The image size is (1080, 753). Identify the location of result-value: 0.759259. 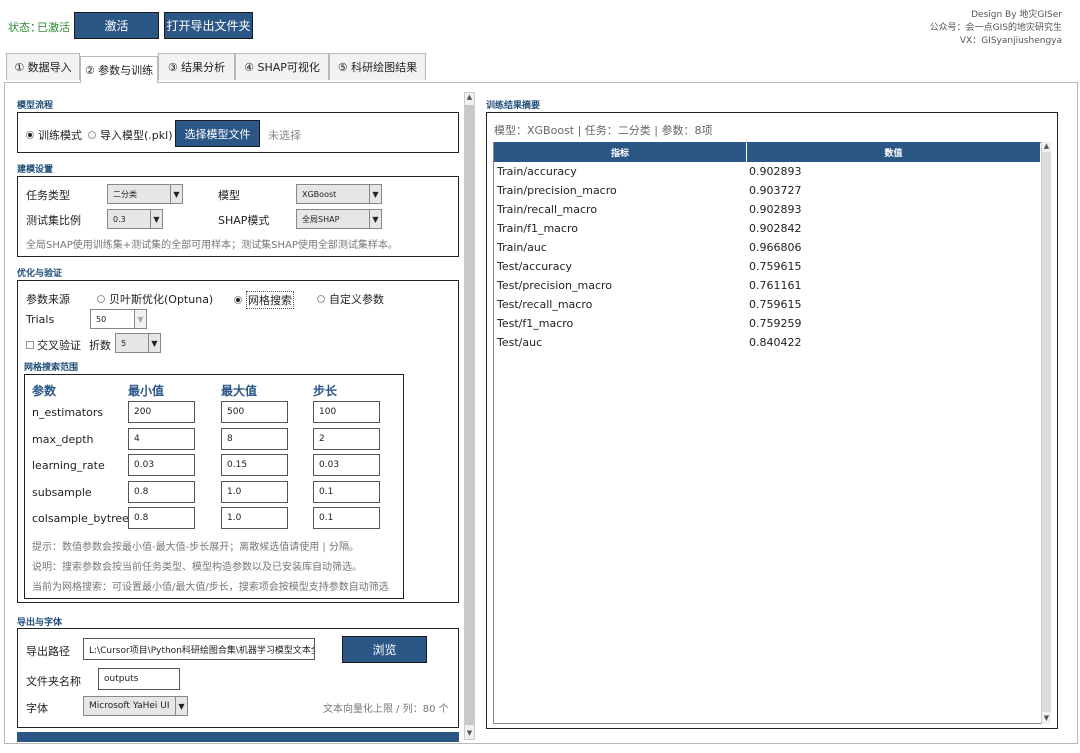
(775, 323).